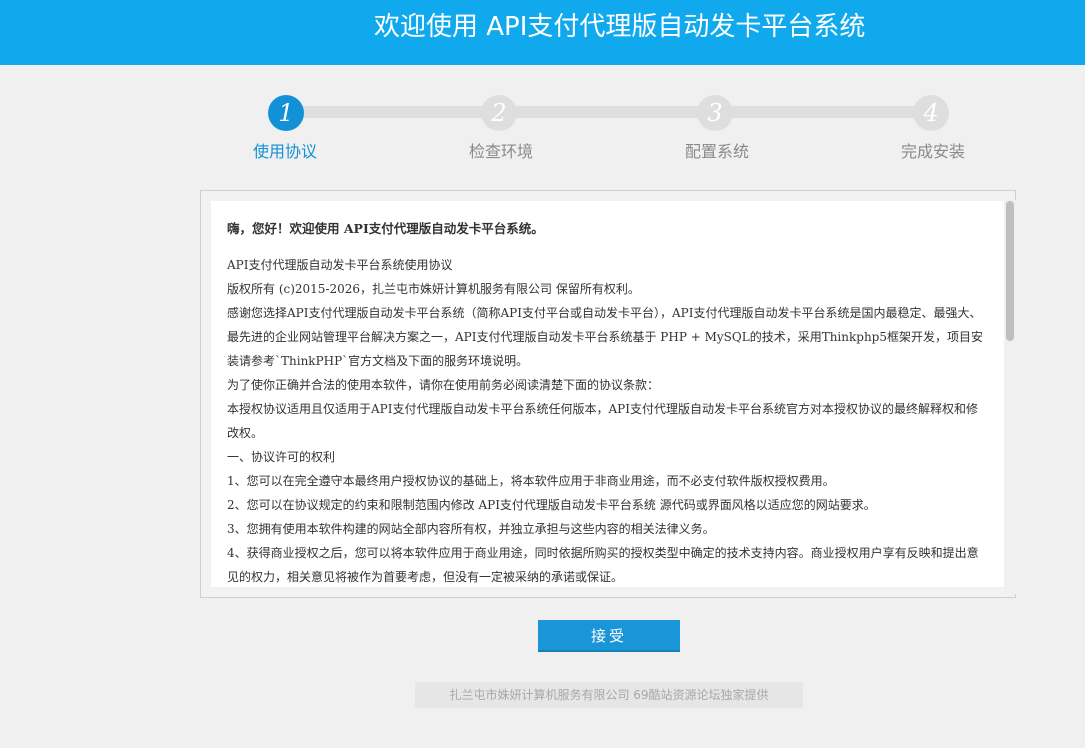 The width and height of the screenshot is (1085, 748). Describe the element at coordinates (1010, 271) in the screenshot. I see `scrollbar-thumb` at that location.